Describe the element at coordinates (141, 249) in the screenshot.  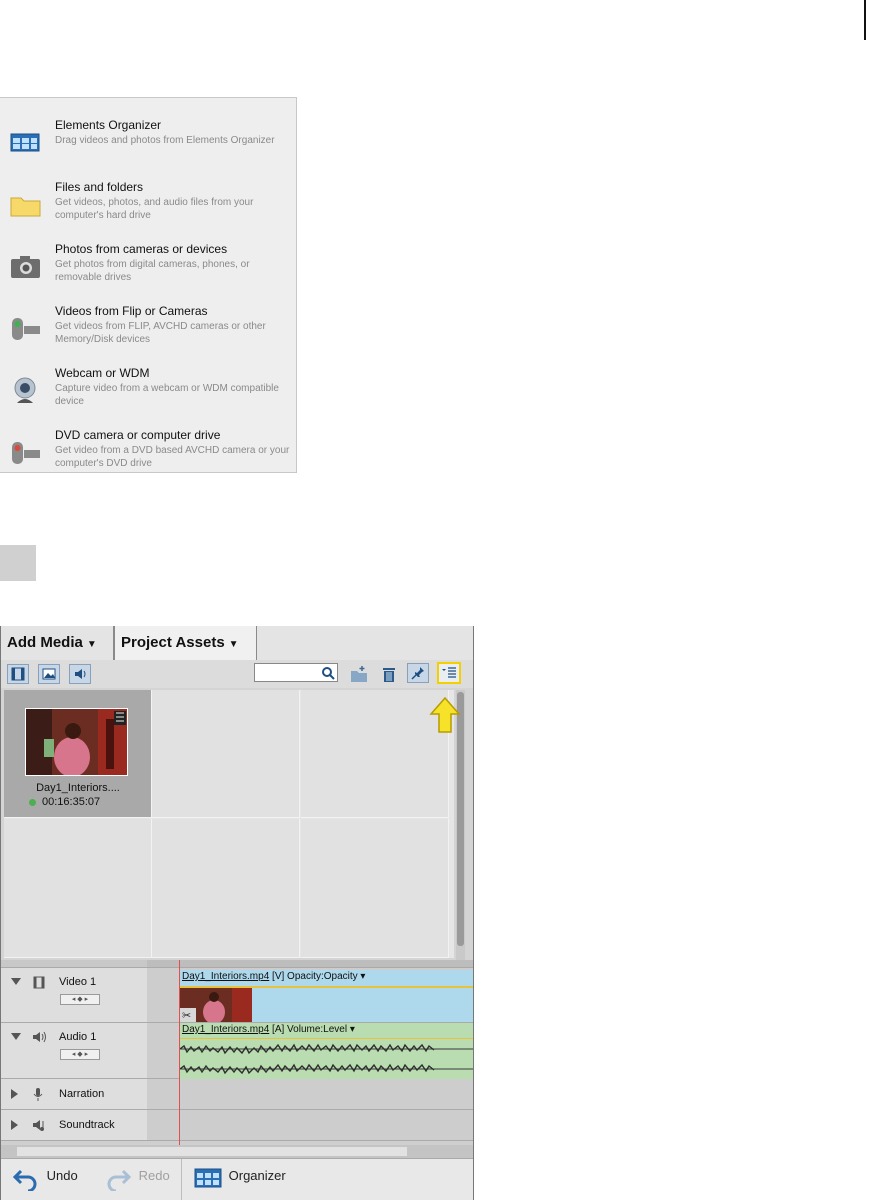
I see `menu-item-title: Photos from cameras or devices` at that location.